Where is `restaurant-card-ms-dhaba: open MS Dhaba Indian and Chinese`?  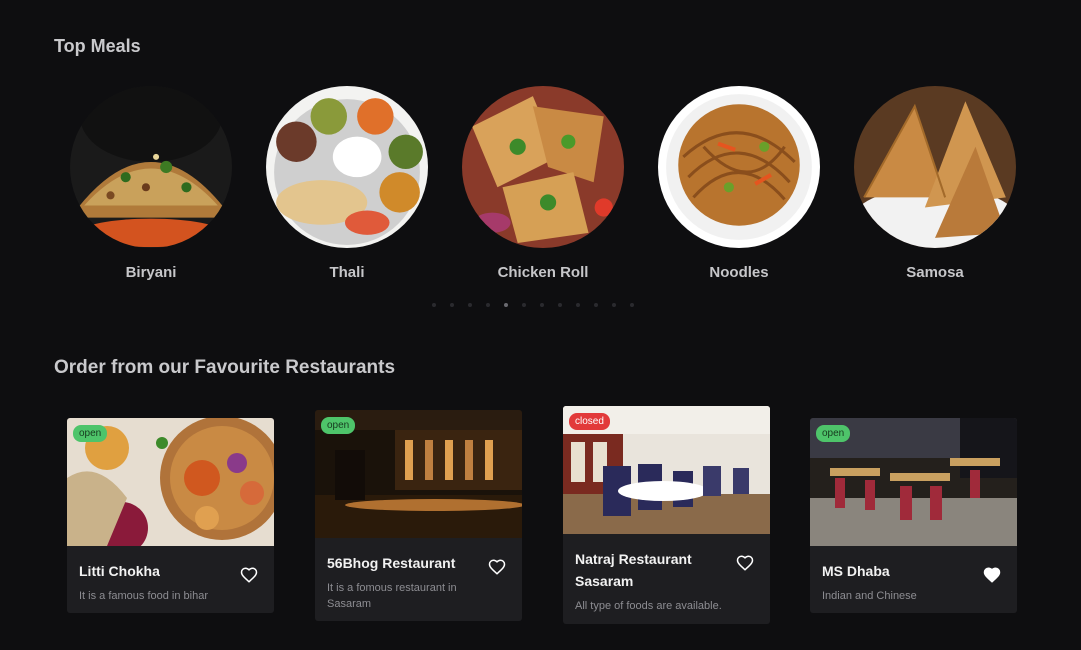
restaurant-card-ms-dhaba: open MS Dhaba Indian and Chinese is located at coordinates (913, 515).